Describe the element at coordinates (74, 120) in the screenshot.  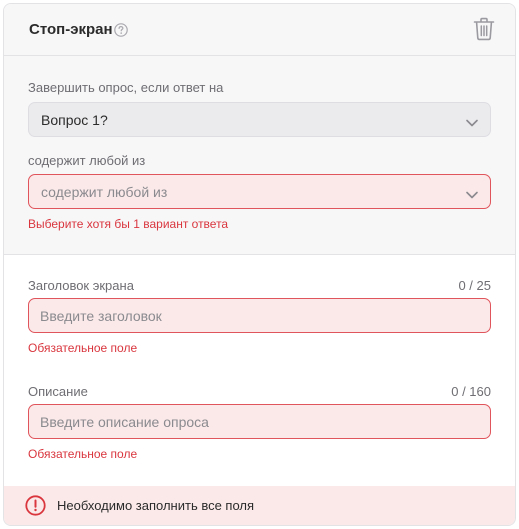
I see `question-select-value: Вопрос 1?` at that location.